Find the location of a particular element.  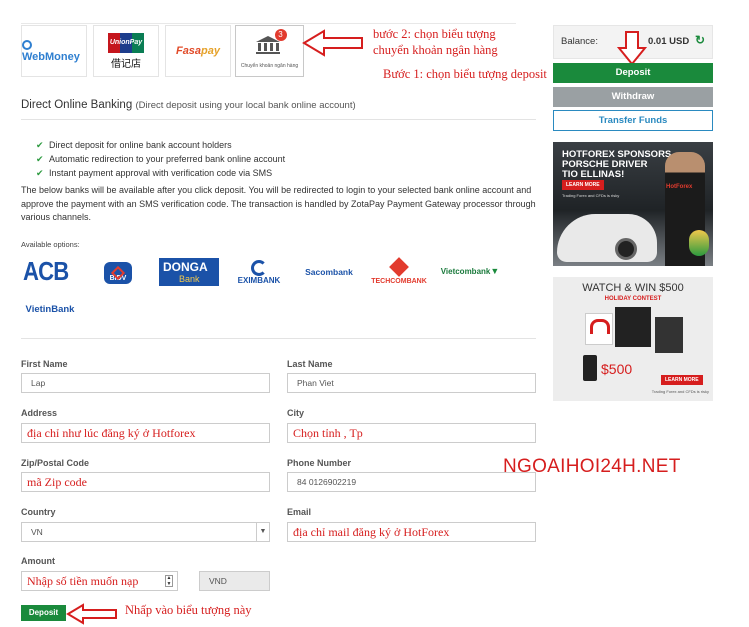

unionpay-logo: UnionPay 借记店 is located at coordinates (126, 51).